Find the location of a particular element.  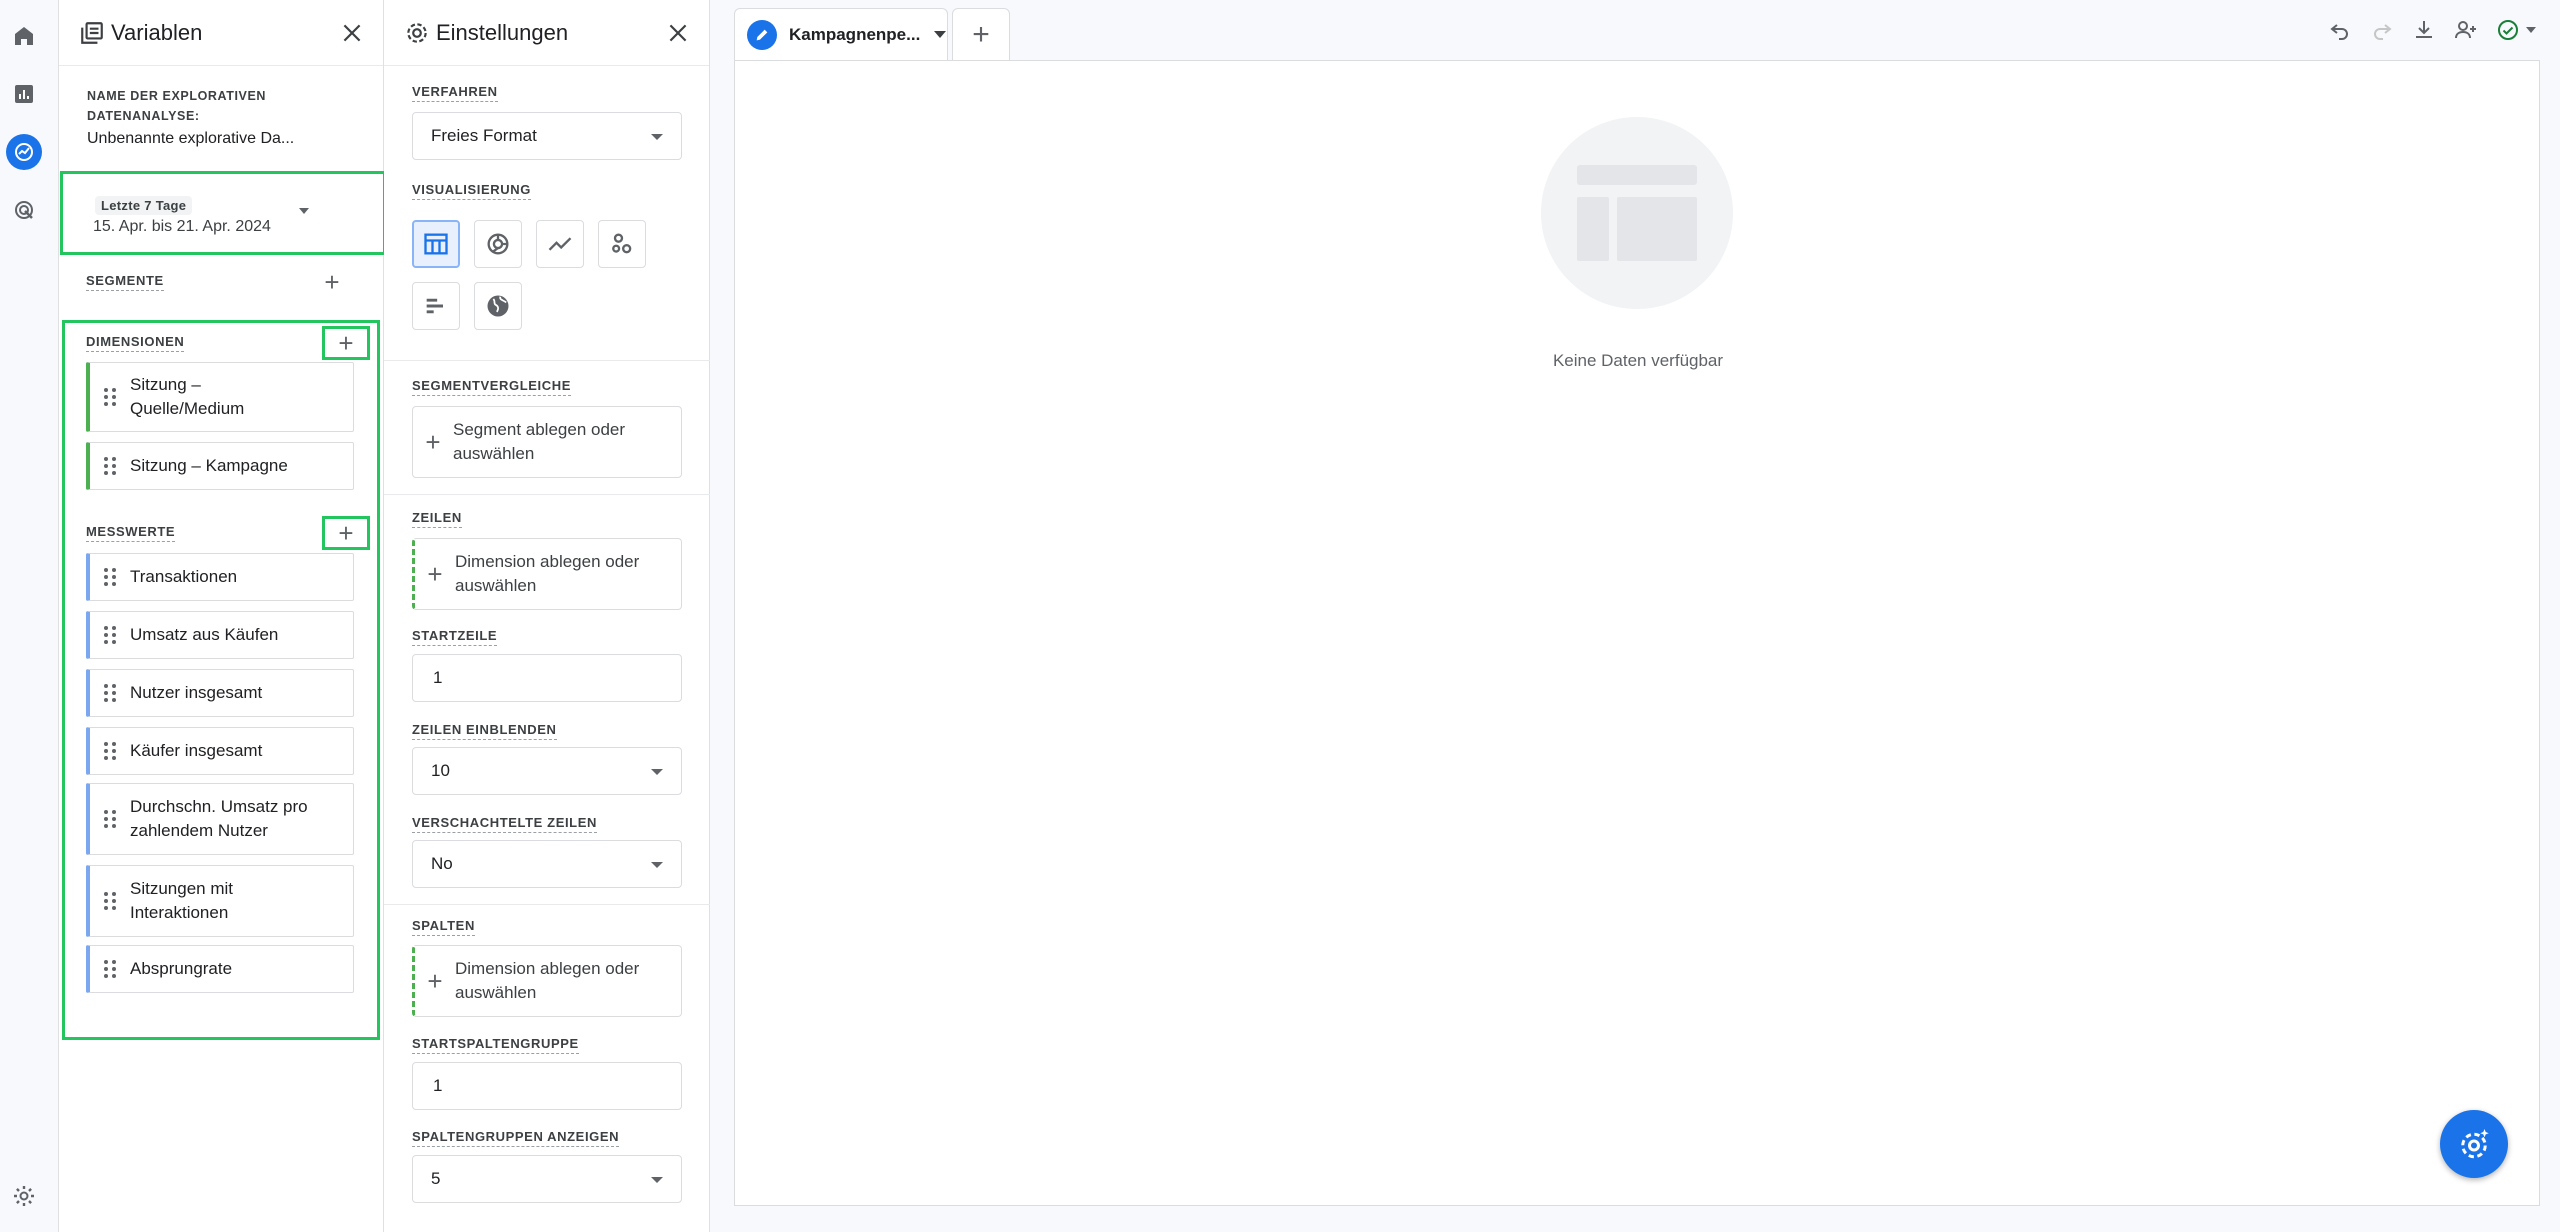

tab-bar: Kampagnenpe... + is located at coordinates (872, 34).